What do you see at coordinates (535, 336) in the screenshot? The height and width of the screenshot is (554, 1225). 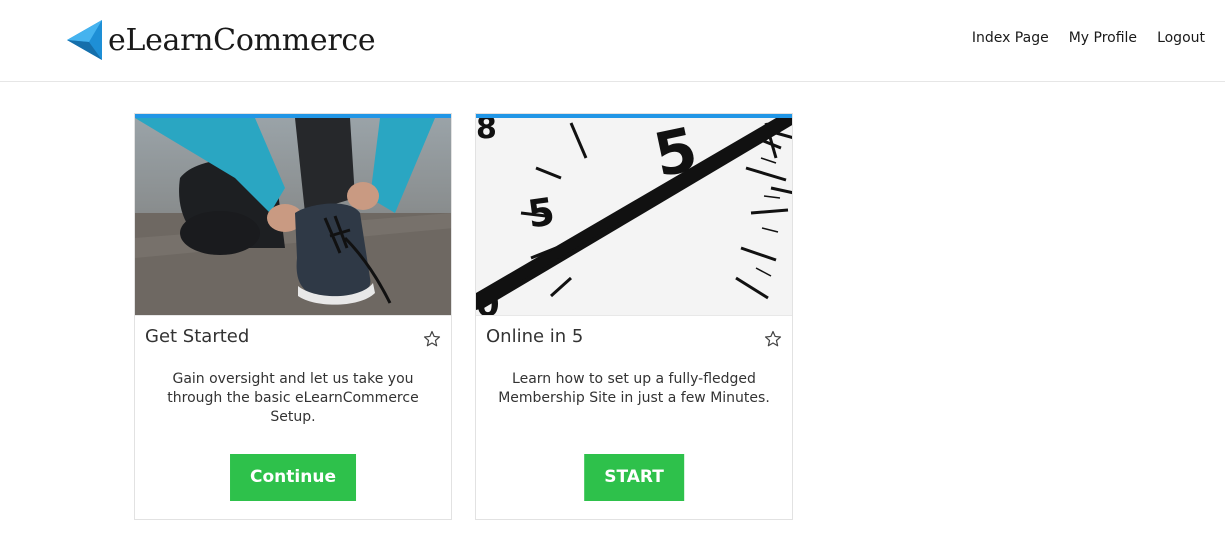 I see `card-title: Online in 5` at bounding box center [535, 336].